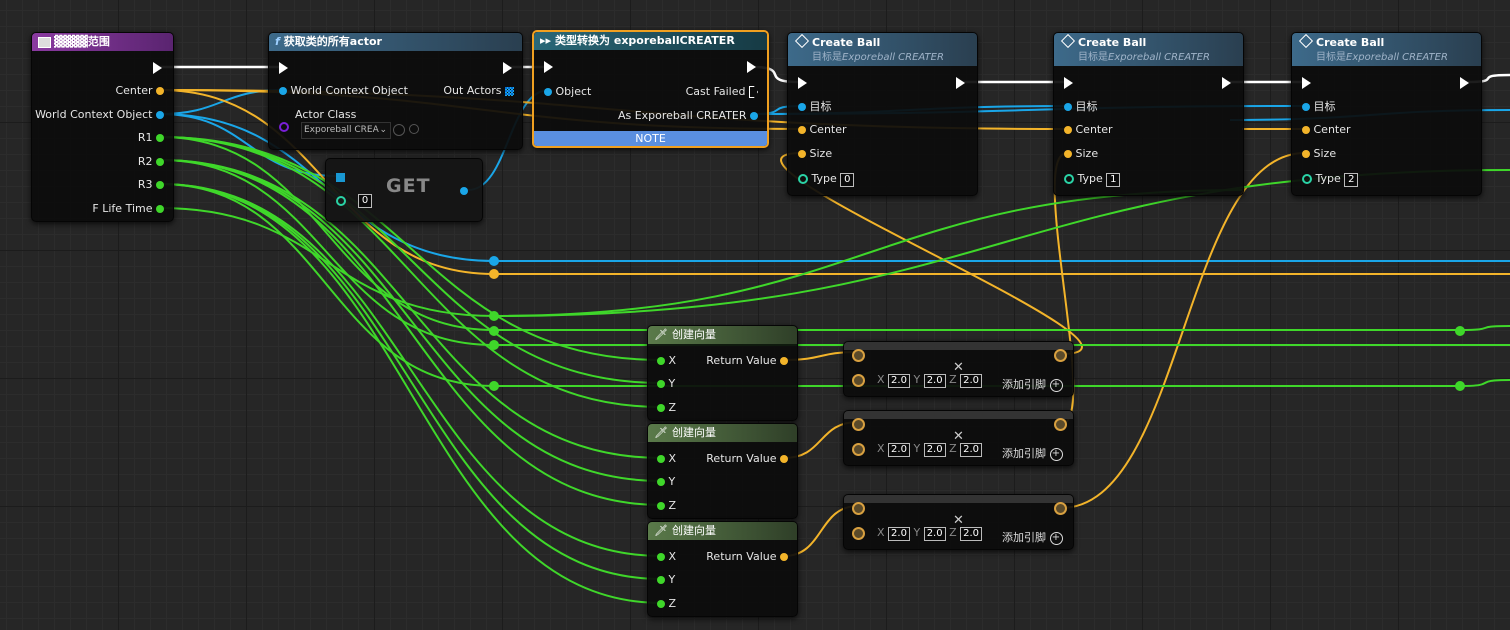  Describe the element at coordinates (478, 91) in the screenshot. I see `out-actors-pin: Out Actors` at that location.